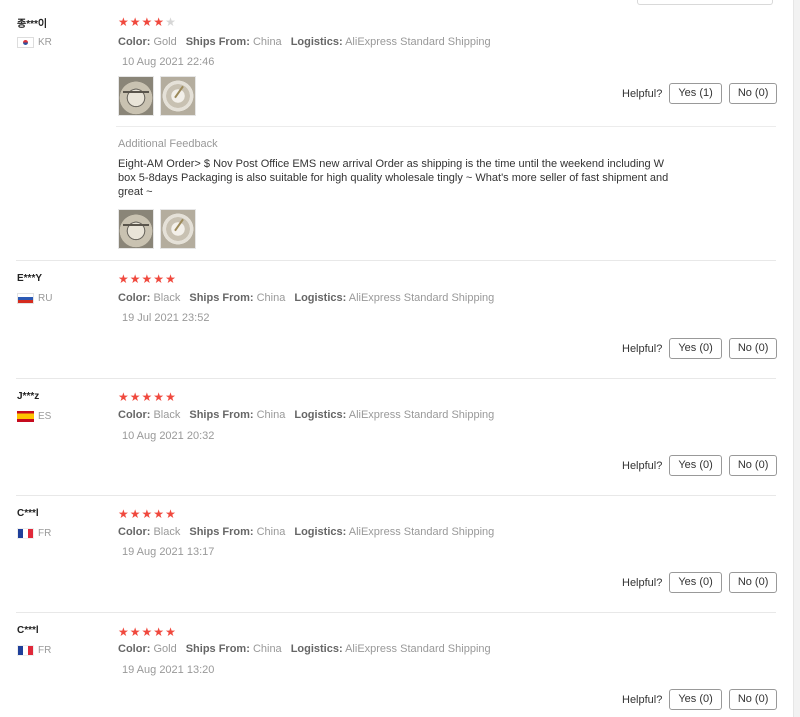 The width and height of the screenshot is (800, 717). Describe the element at coordinates (25, 42) in the screenshot. I see `flag-kr-icon` at that location.